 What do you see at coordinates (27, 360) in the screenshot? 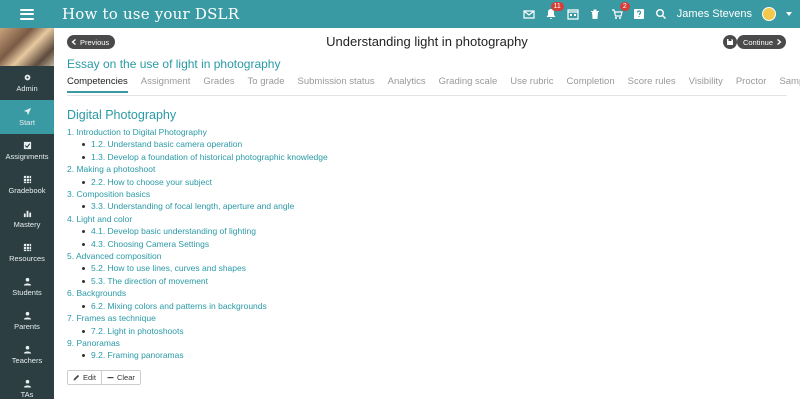
I see `sidebar-item-label: Teachers` at bounding box center [27, 360].